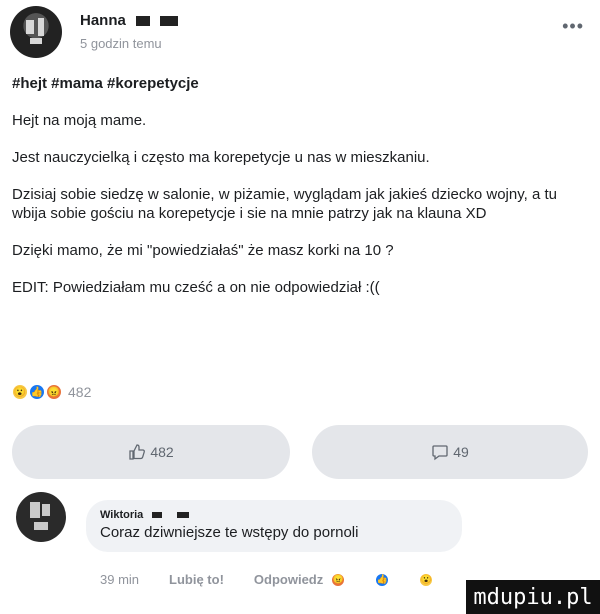  I want to click on comment-reply-link: Odpowiedz, so click(288, 579).